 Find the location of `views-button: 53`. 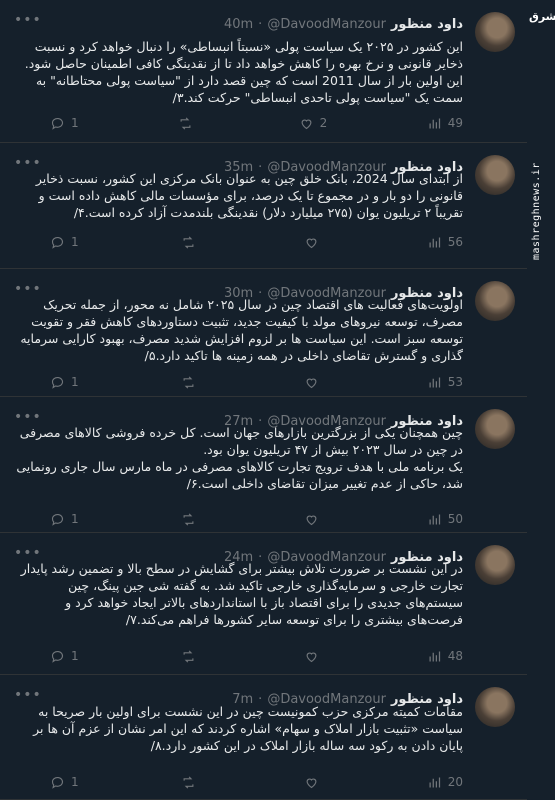

views-button: 53 is located at coordinates (445, 382).